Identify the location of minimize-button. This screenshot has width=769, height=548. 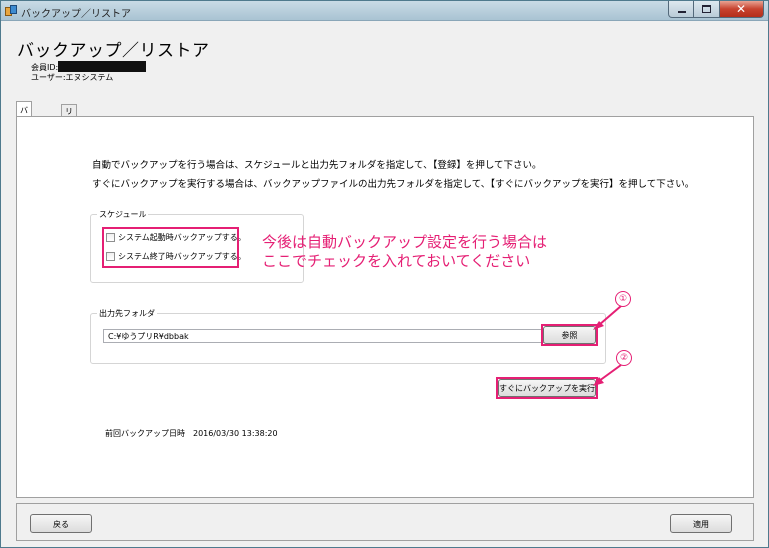
(681, 9).